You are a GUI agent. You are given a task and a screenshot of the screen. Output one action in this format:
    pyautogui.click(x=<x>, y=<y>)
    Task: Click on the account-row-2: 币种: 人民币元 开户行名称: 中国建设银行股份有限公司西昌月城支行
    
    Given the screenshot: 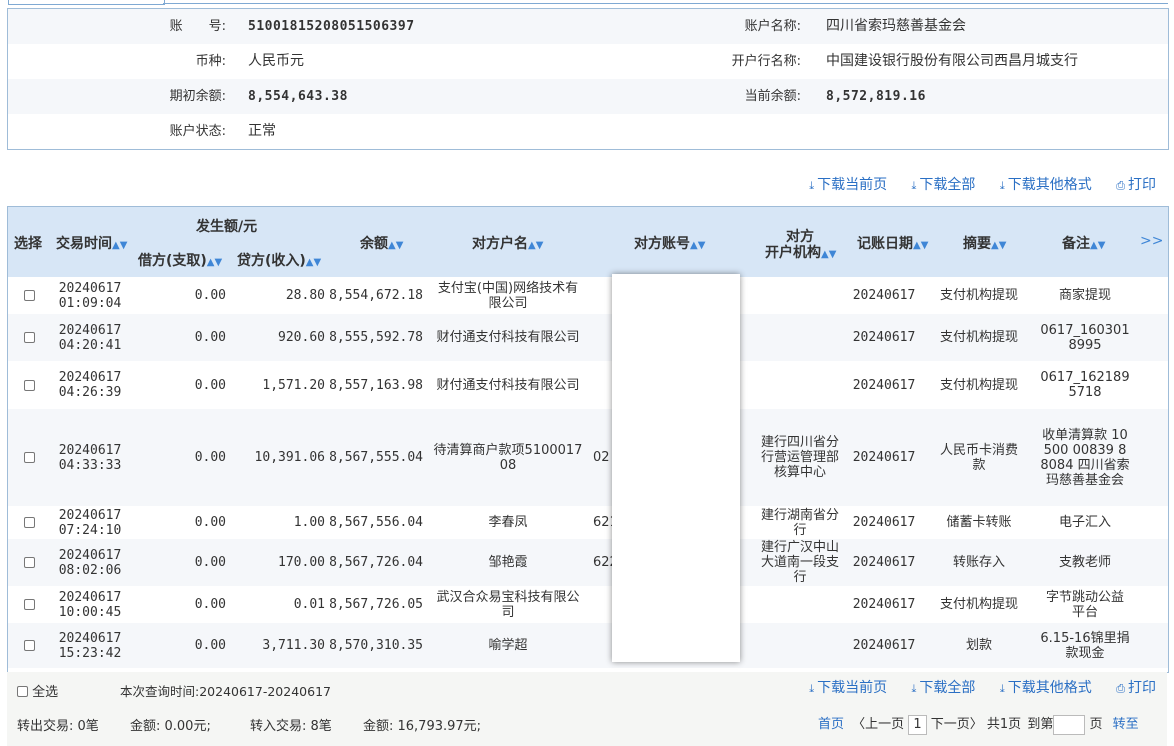 What is the action you would take?
    pyautogui.click(x=588, y=61)
    